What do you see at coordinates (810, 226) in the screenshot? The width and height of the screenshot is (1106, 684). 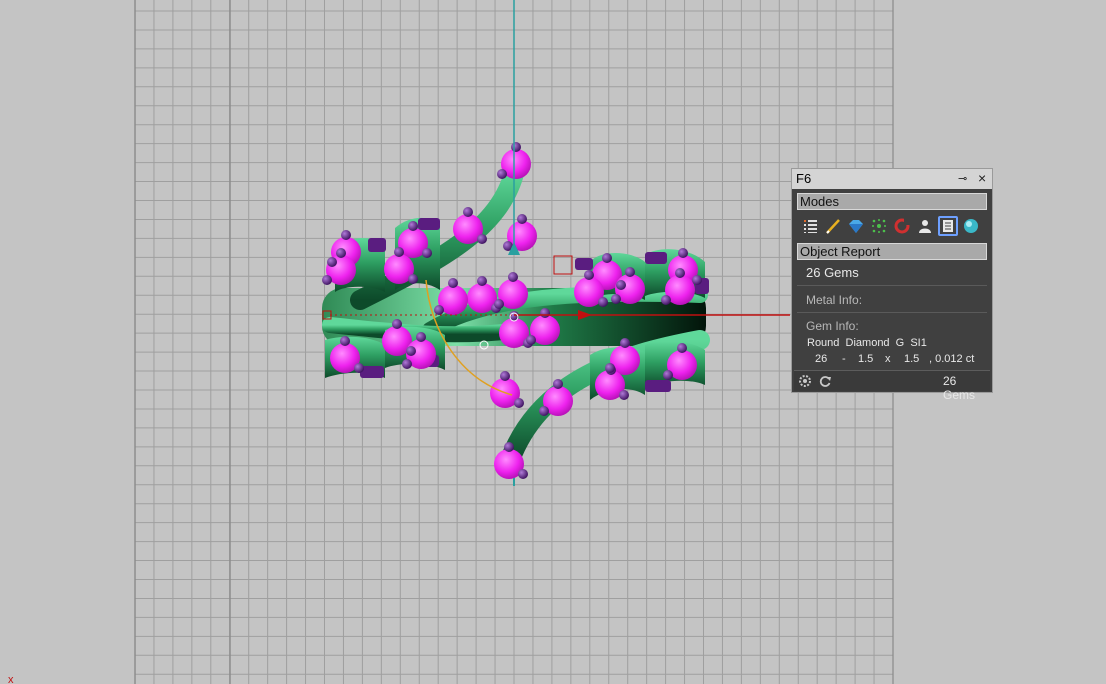 I see `list-icon` at bounding box center [810, 226].